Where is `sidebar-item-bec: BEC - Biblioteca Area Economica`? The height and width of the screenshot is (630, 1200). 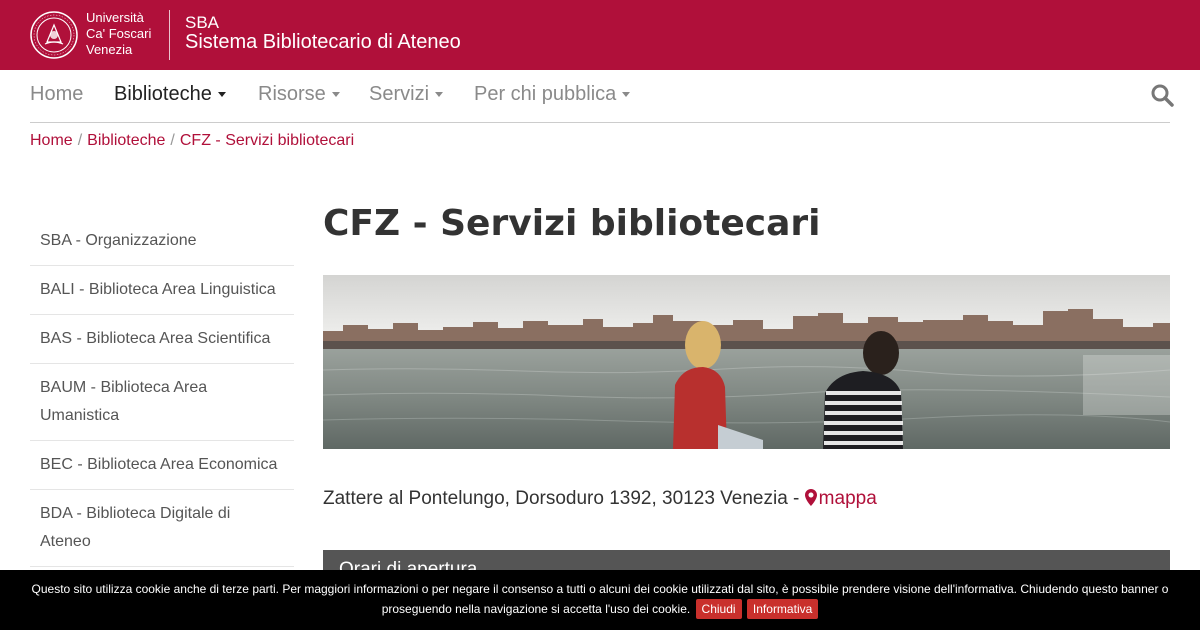
sidebar-item-bec: BEC - Biblioteca Area Economica is located at coordinates (162, 465).